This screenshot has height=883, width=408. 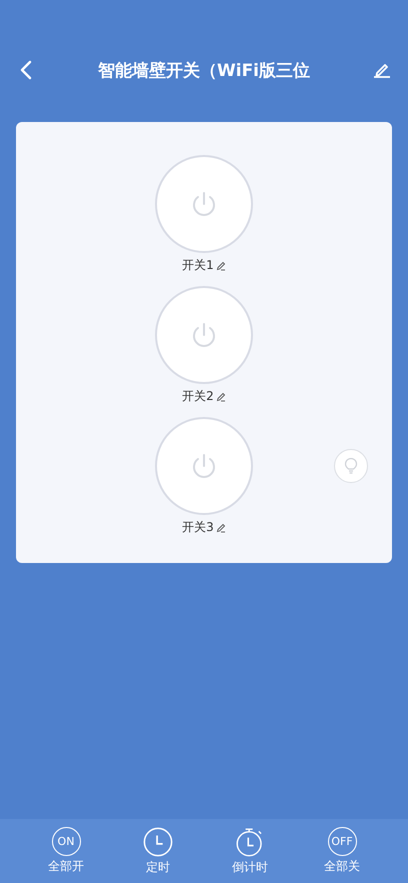 I want to click on page-title: 智能墙壁开关（WiFi版三位, so click(x=204, y=71).